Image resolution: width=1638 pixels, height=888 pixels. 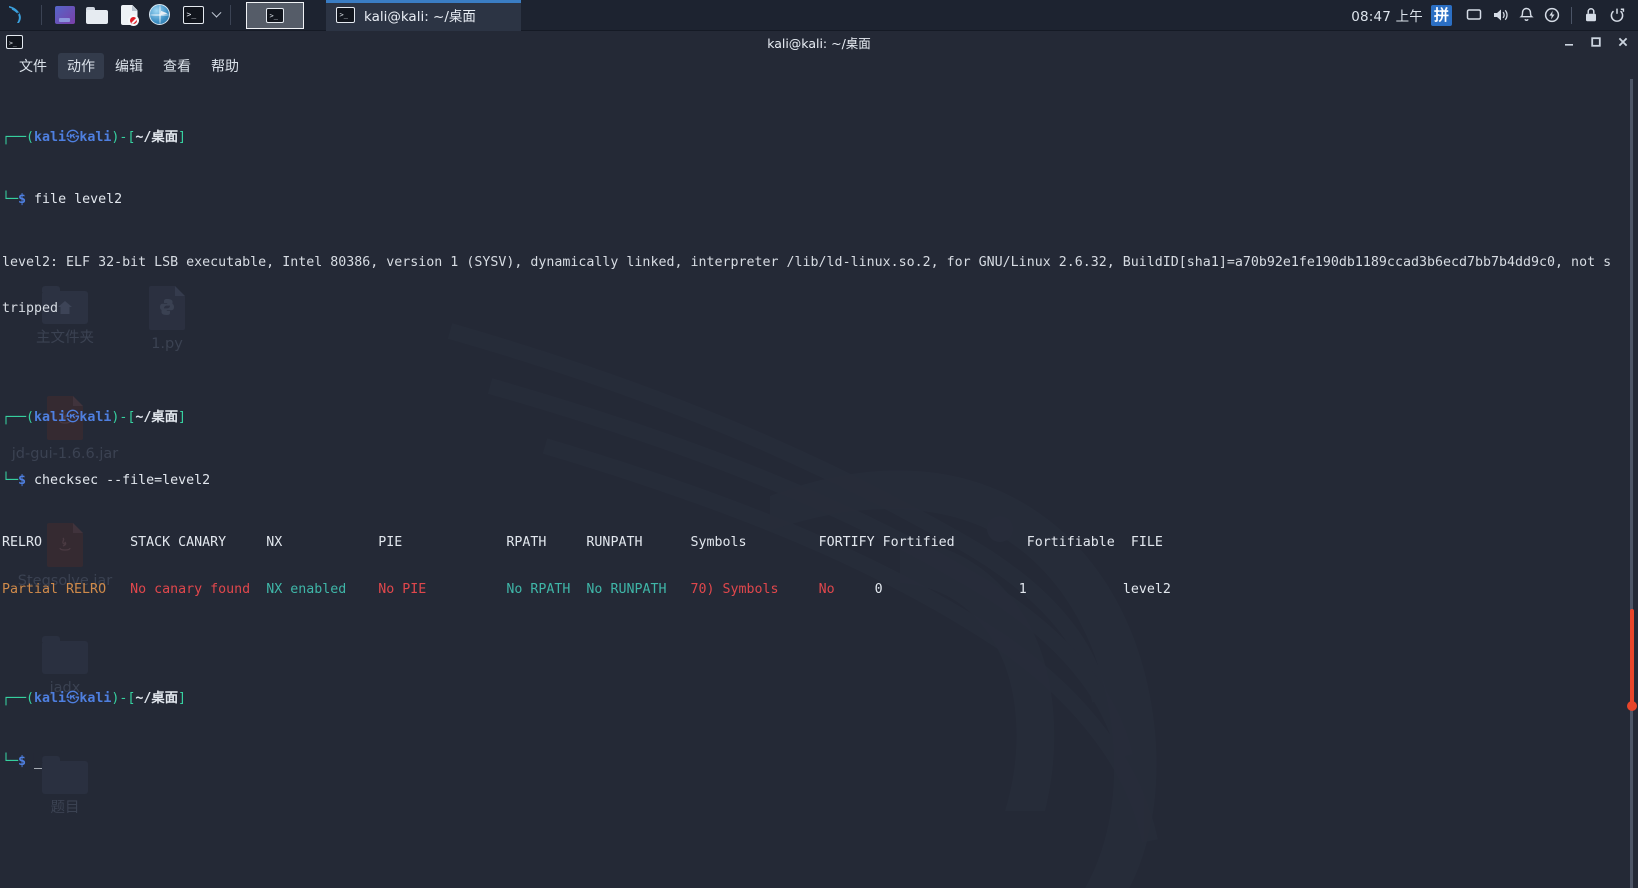 I want to click on scrollbar-knob, so click(x=1631, y=706).